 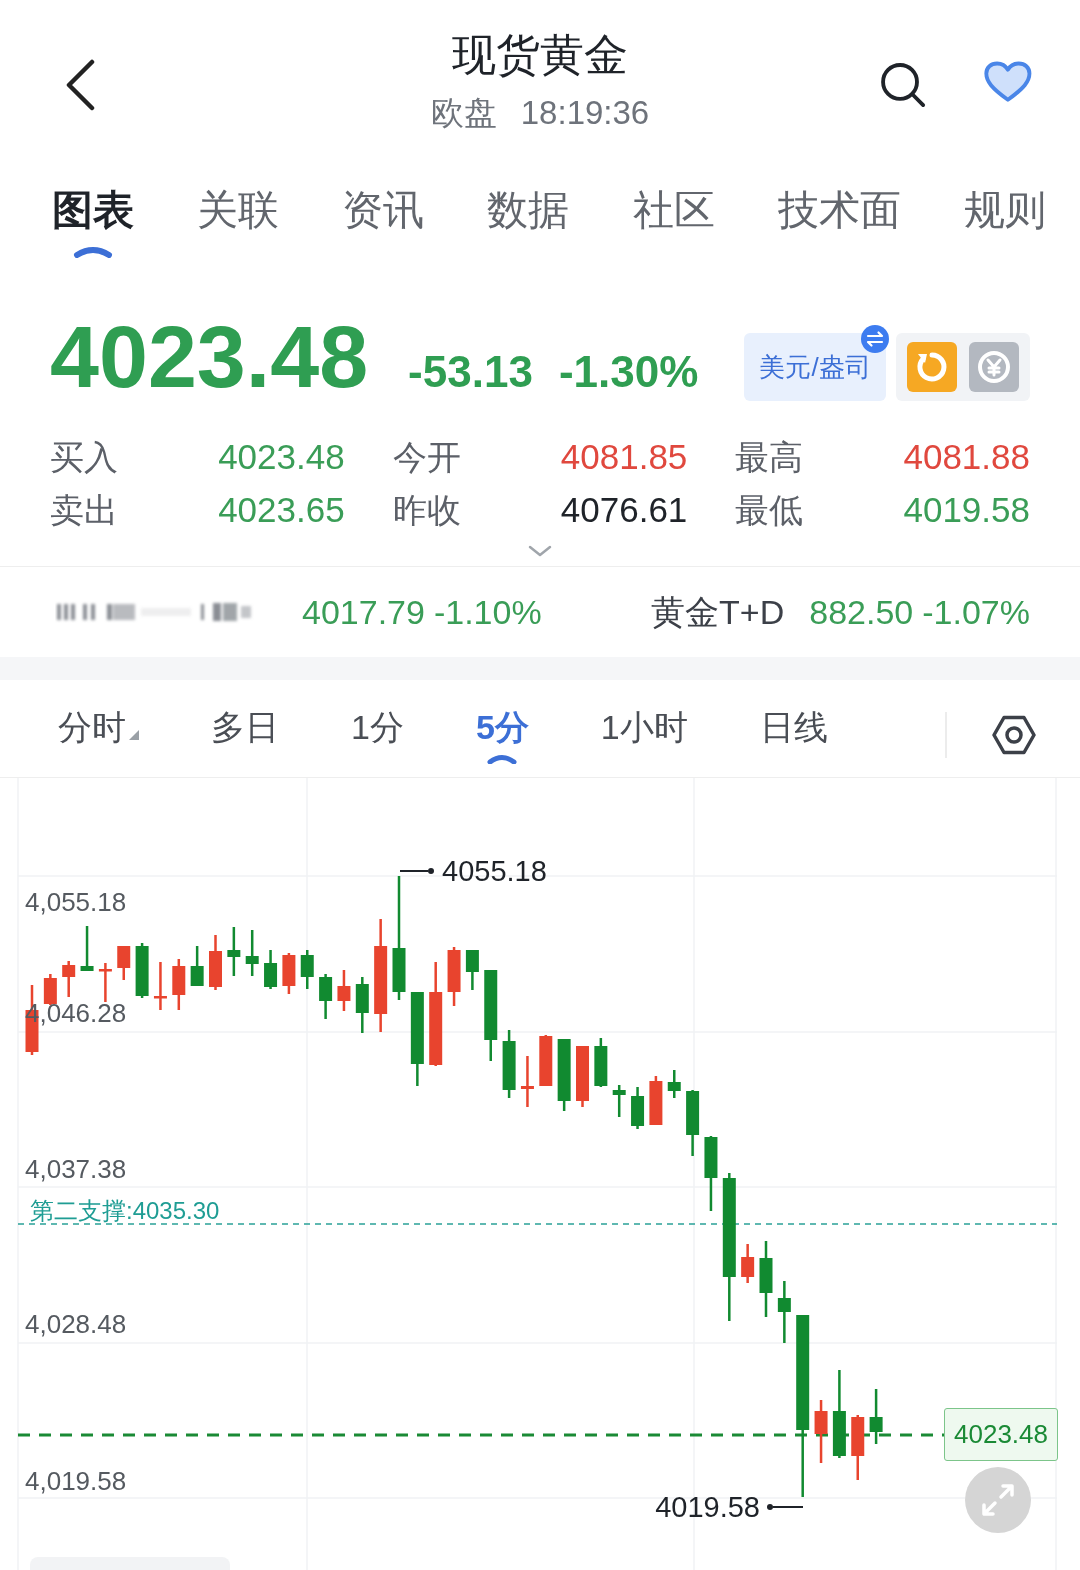 I want to click on stat-value: 4081.88, so click(x=966, y=457).